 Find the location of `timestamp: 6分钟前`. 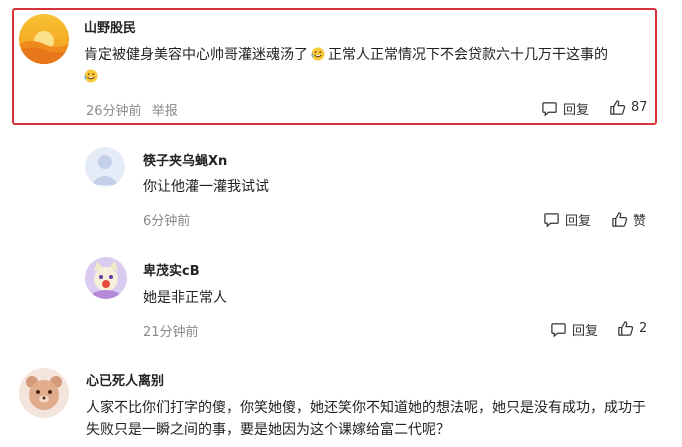

timestamp: 6分钟前 is located at coordinates (167, 221).